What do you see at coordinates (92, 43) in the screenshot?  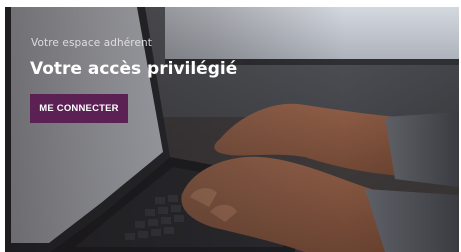 I see `section-kicker: Votre espace adhérent` at bounding box center [92, 43].